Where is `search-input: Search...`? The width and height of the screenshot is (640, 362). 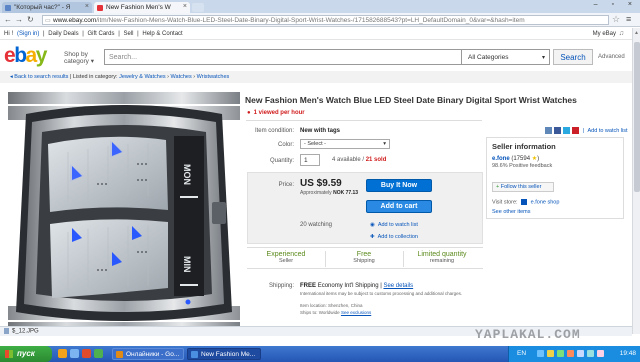
search-input: Search... is located at coordinates (283, 57).